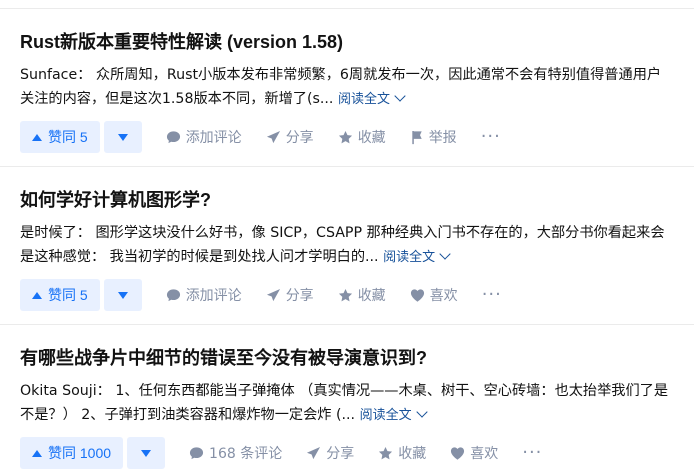  Describe the element at coordinates (56, 75) in the screenshot. I see `author-name: Sunface：` at that location.